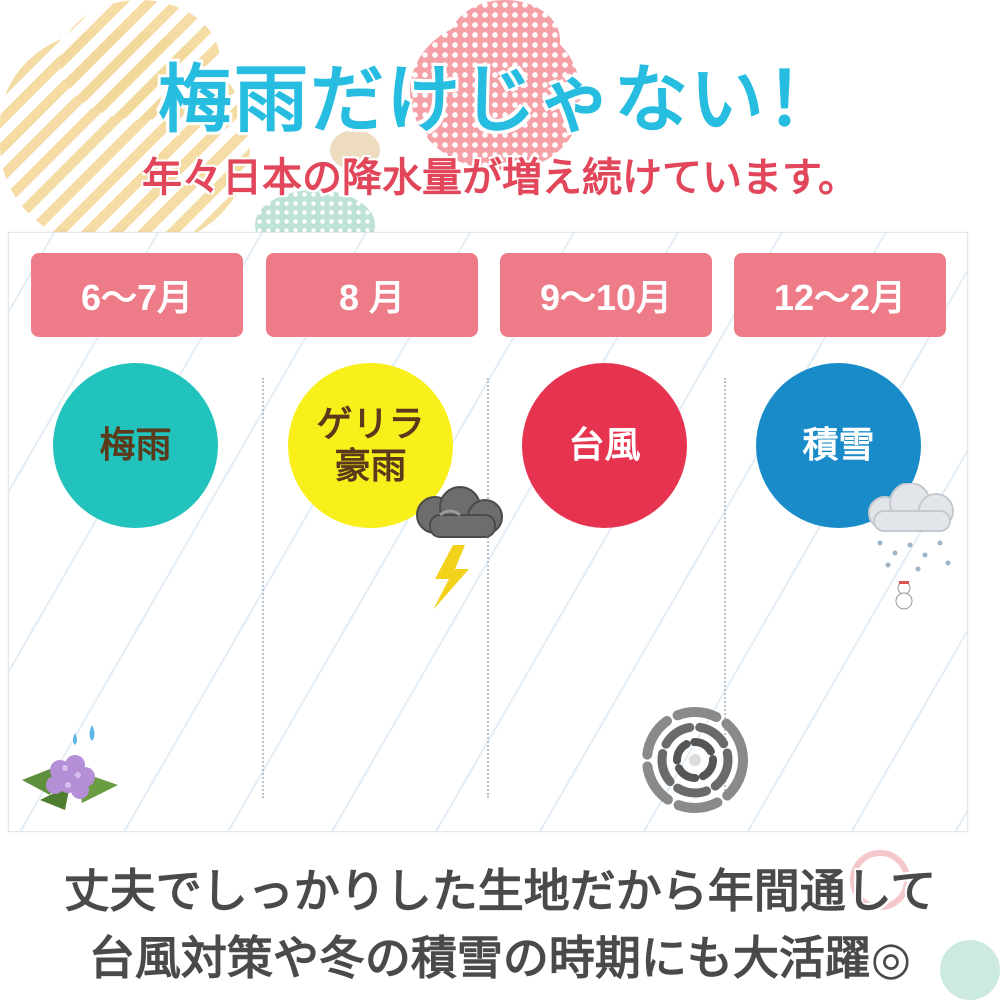  What do you see at coordinates (911, 527) in the screenshot?
I see `snow-cloud-icon` at bounding box center [911, 527].